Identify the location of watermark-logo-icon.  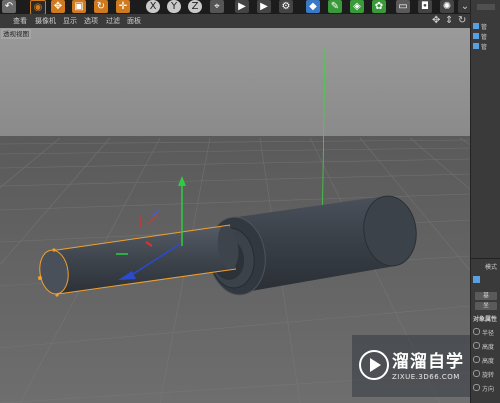
(374, 365).